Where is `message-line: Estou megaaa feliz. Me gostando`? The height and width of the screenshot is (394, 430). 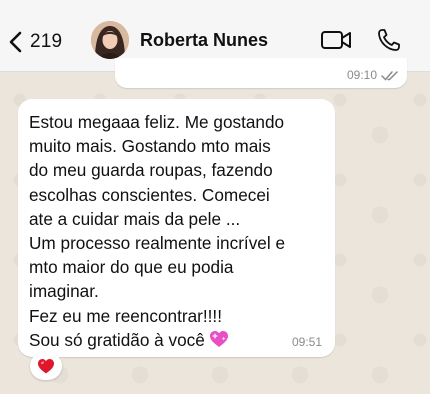 message-line: Estou megaaa feliz. Me gostando is located at coordinates (157, 122).